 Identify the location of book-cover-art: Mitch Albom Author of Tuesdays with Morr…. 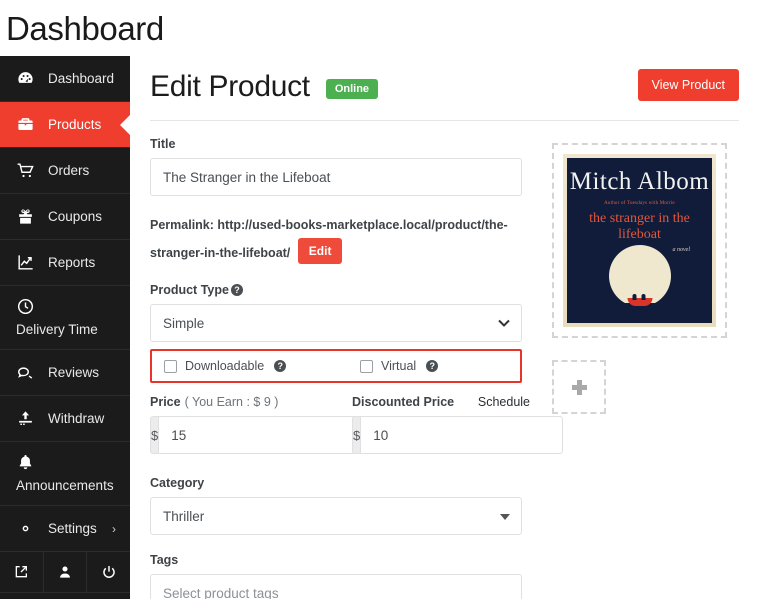
(639, 240).